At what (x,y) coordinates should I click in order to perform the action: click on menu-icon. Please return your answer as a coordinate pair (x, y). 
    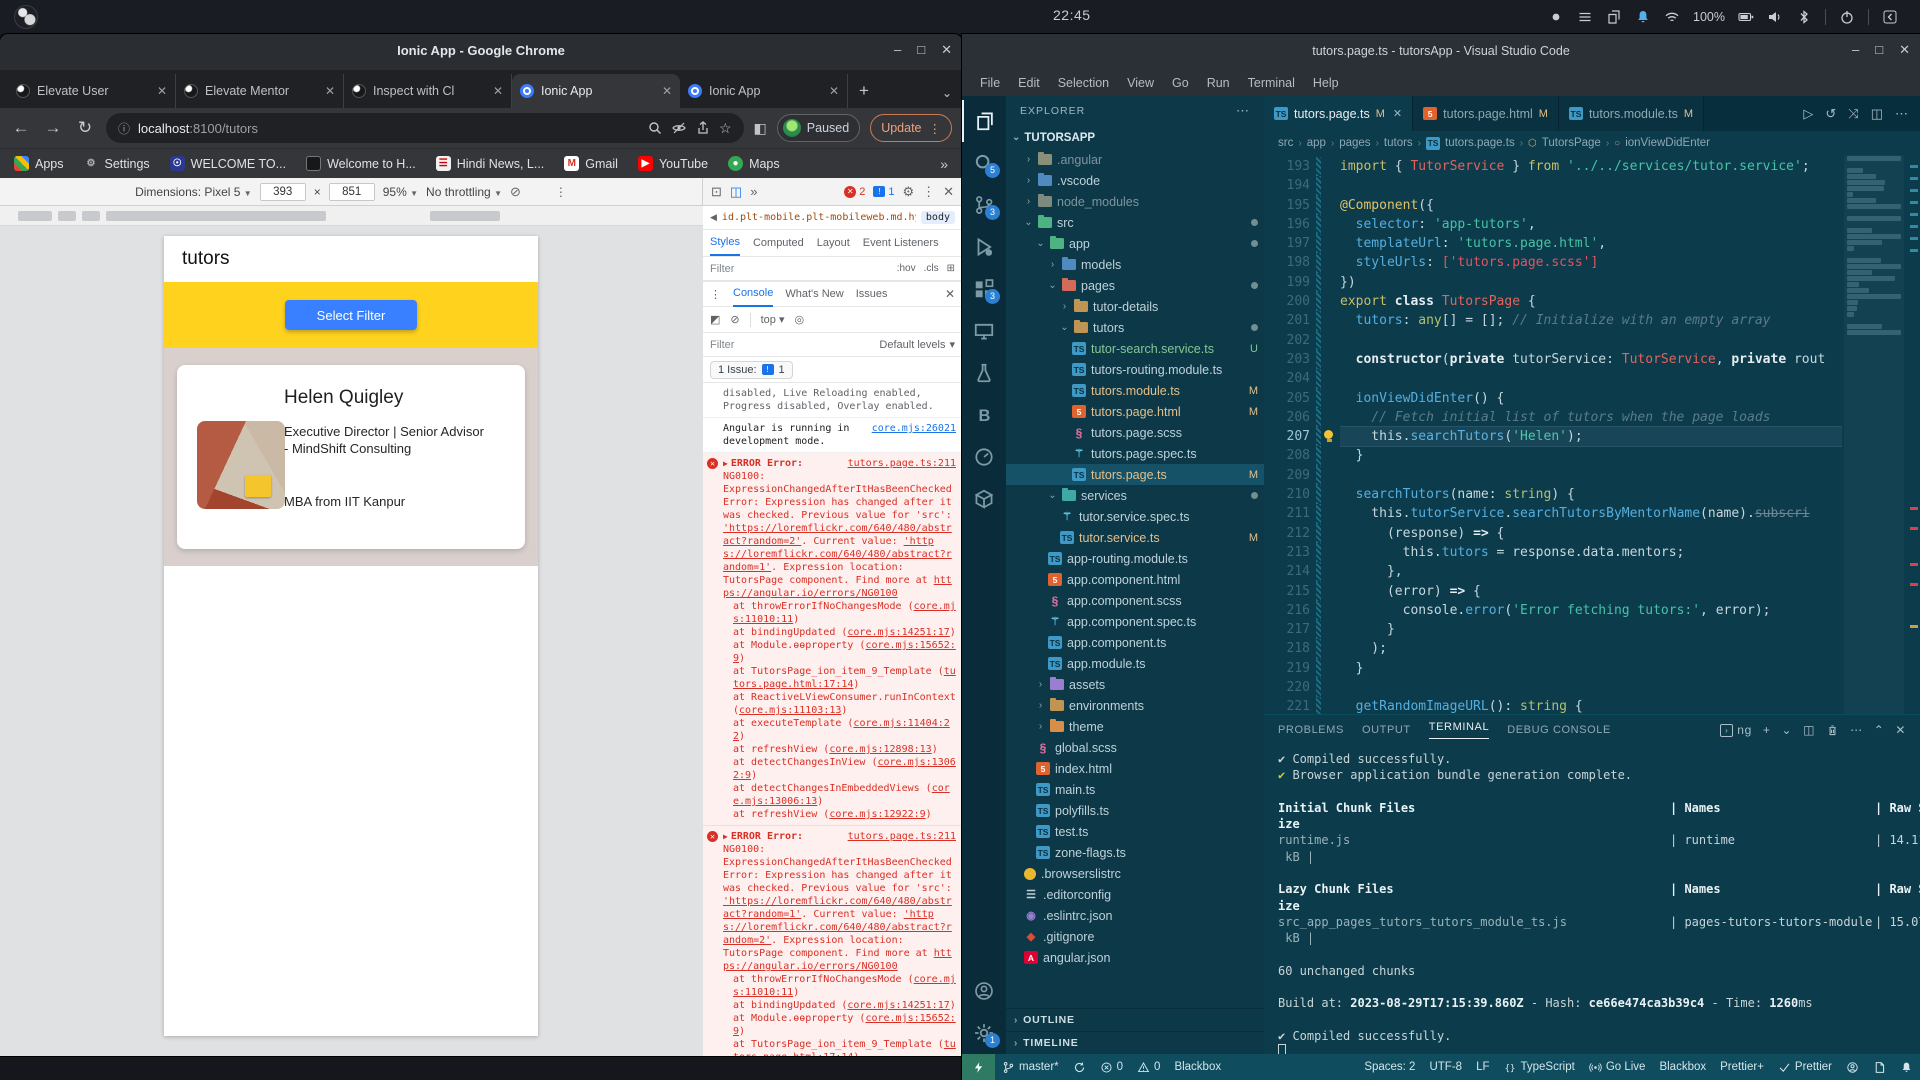
    Looking at the image, I should click on (1585, 17).